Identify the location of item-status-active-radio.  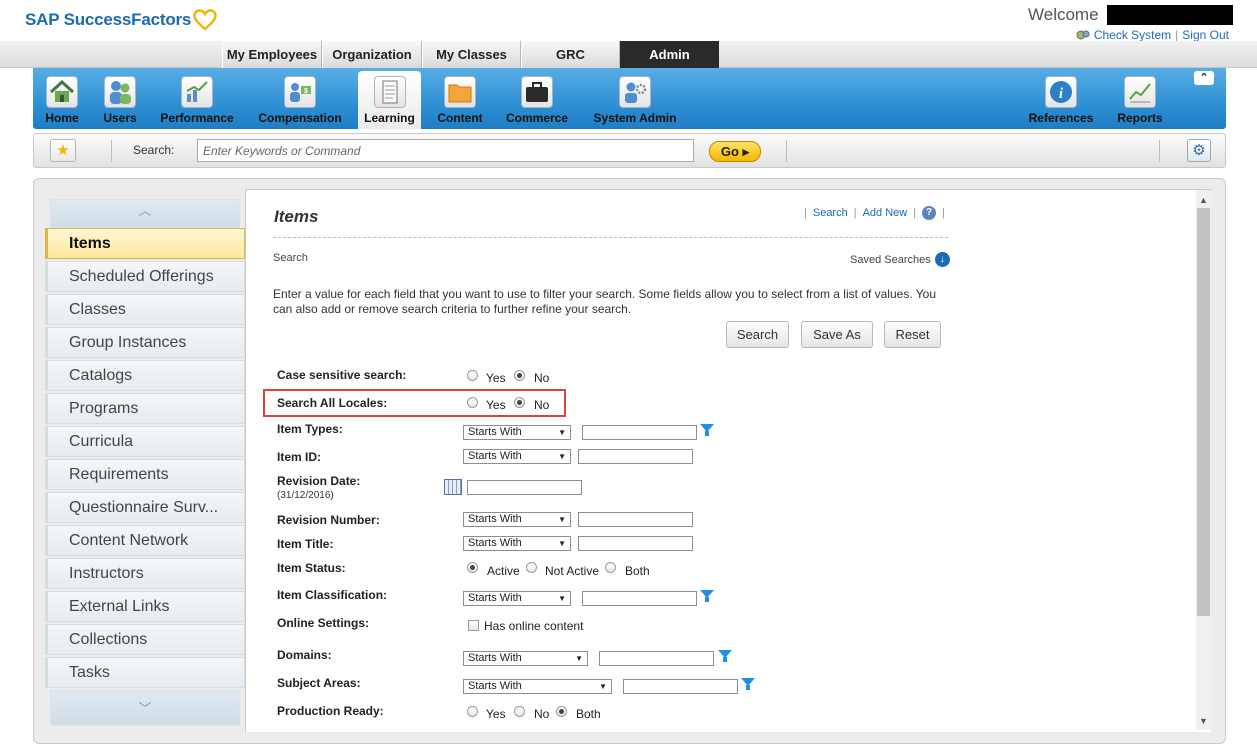
(472, 567).